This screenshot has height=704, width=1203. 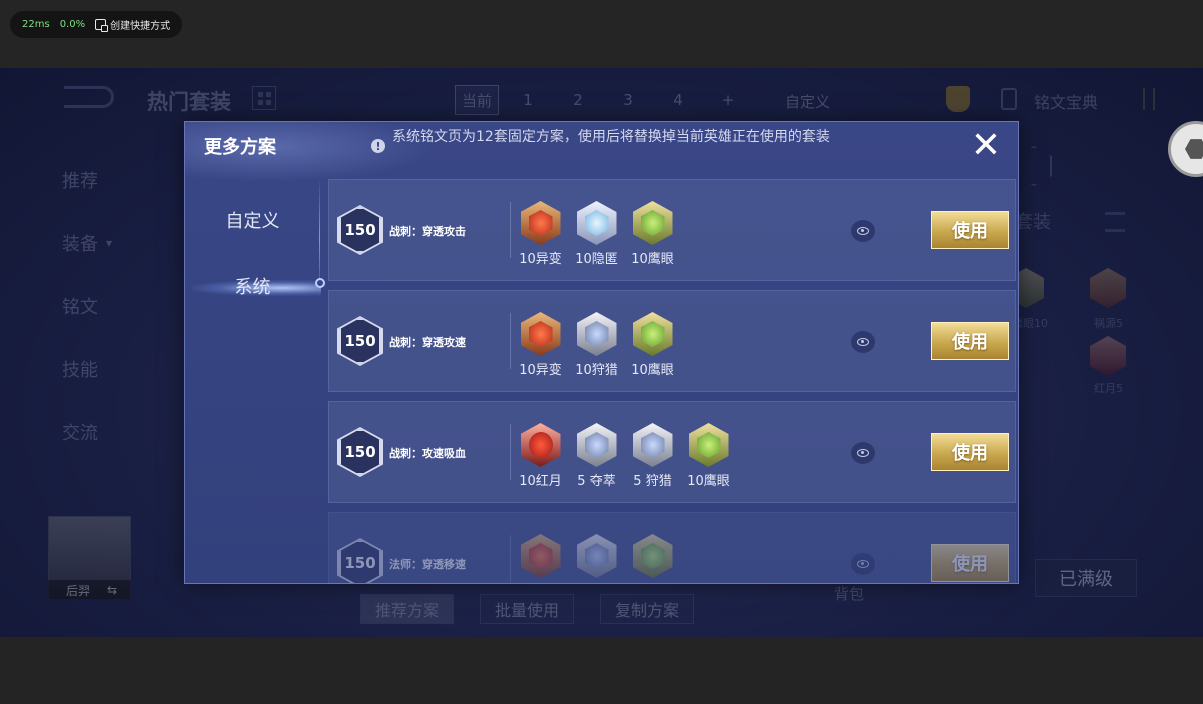 What do you see at coordinates (102, 25) in the screenshot?
I see `shortcut-icon` at bounding box center [102, 25].